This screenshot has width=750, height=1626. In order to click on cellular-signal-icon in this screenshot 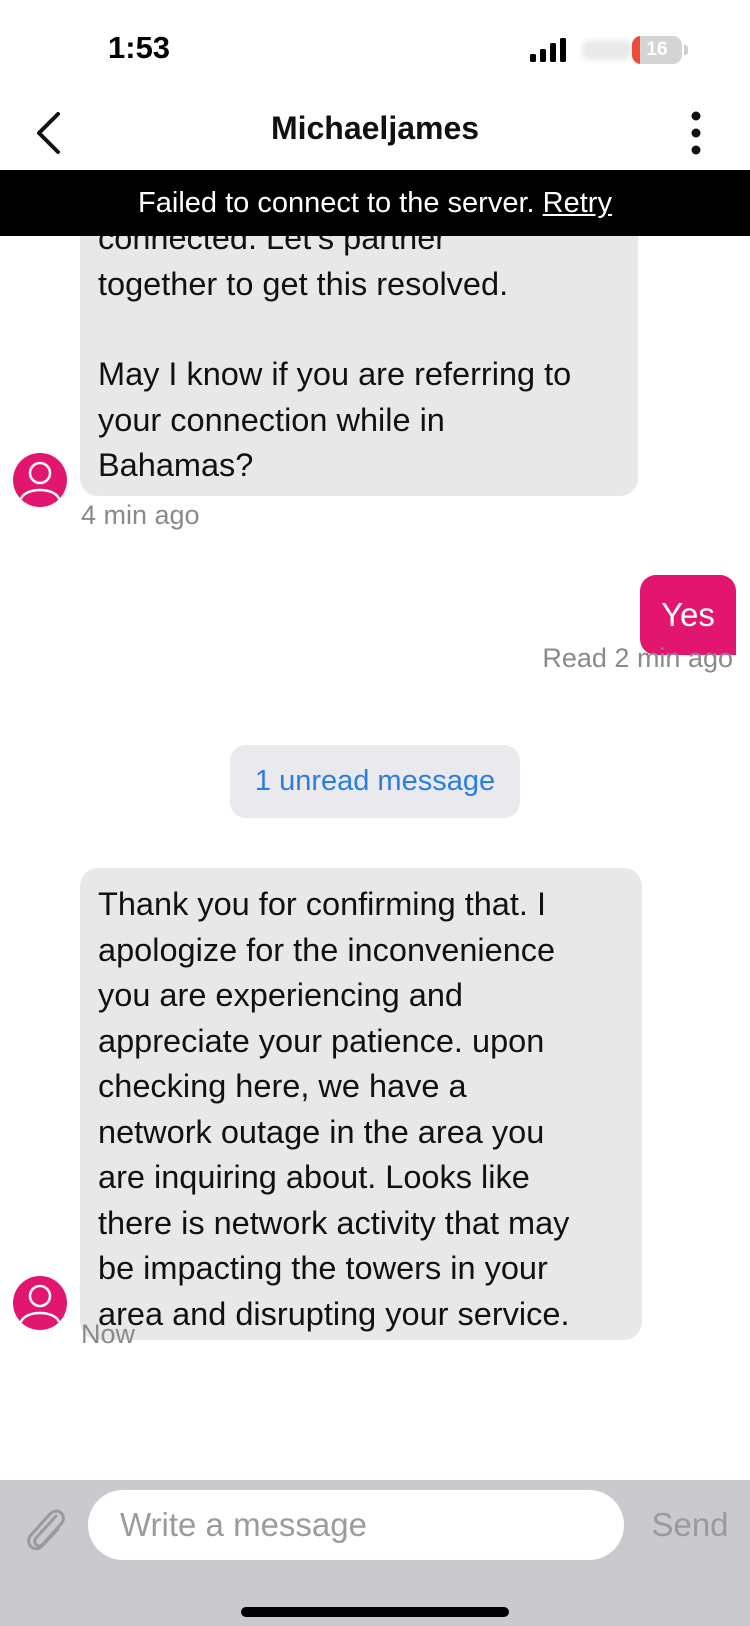, I will do `click(548, 50)`.